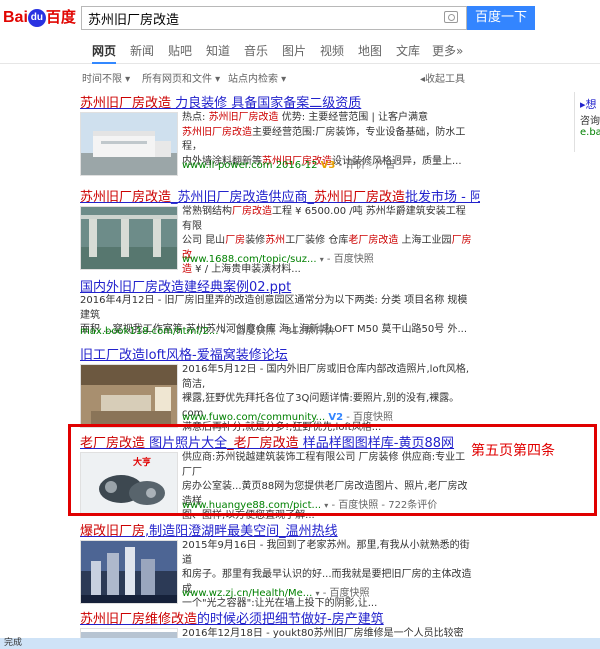 This screenshot has height=649, width=600. I want to click on r7-t2: 的时候必须把细节做好-房产建筑, so click(290, 619).